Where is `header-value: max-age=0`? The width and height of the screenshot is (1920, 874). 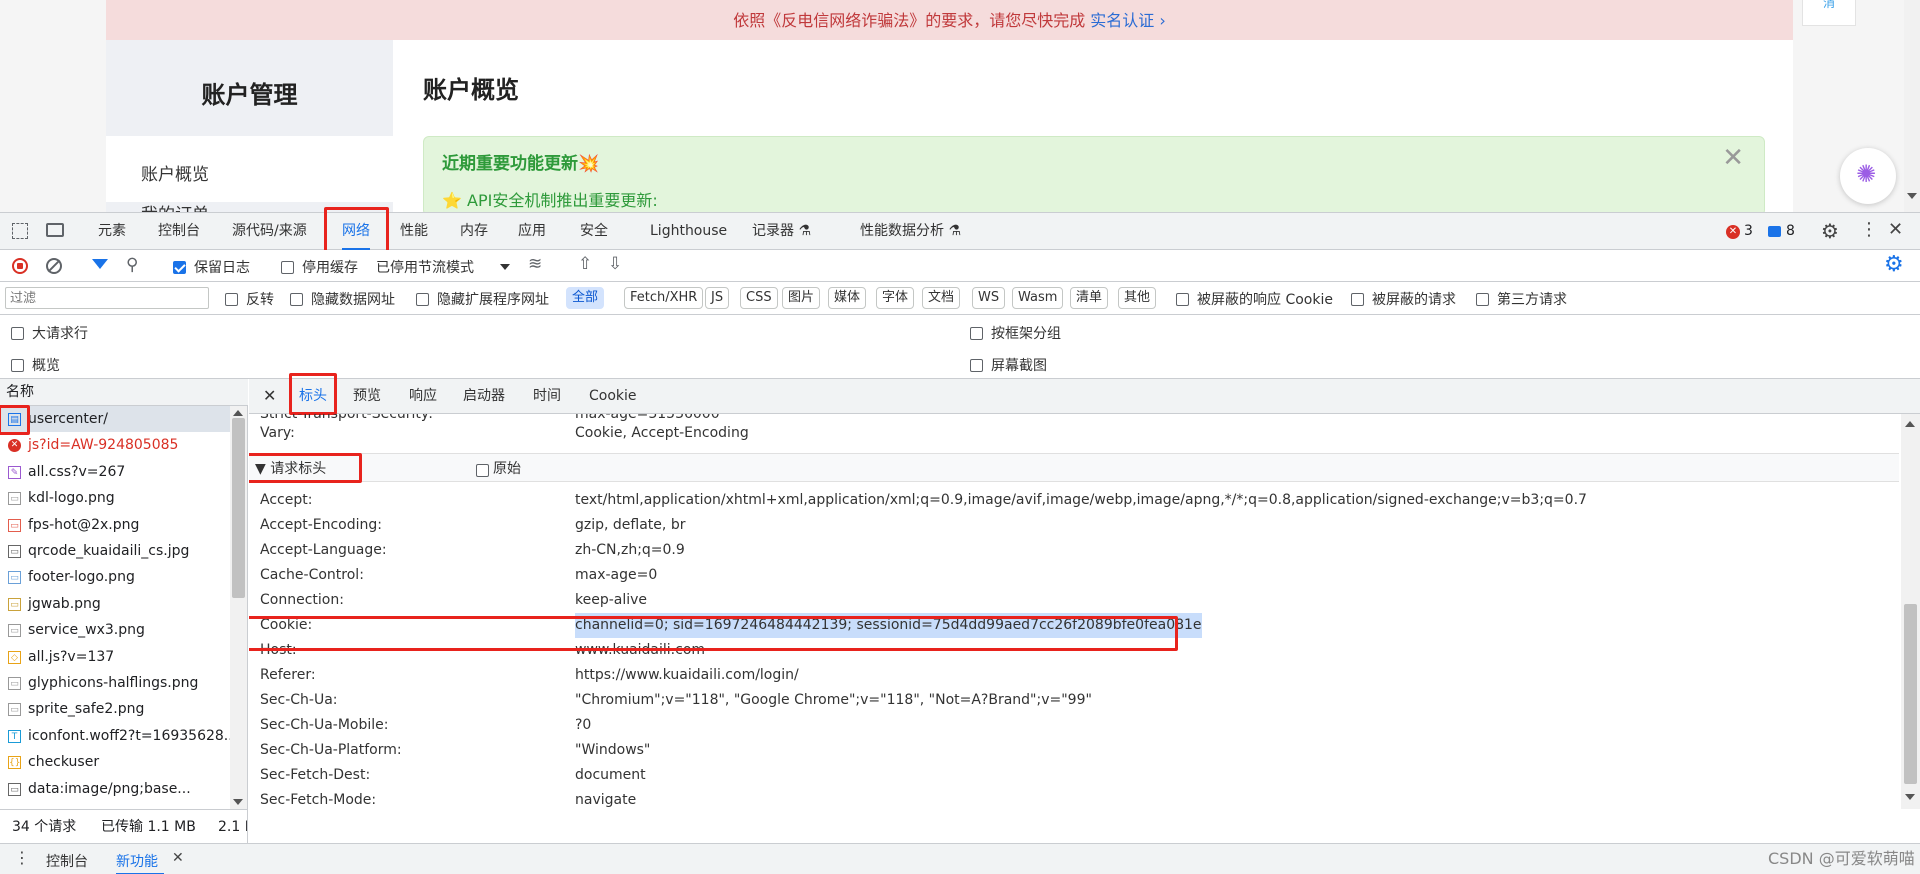
header-value: max-age=0 is located at coordinates (616, 575).